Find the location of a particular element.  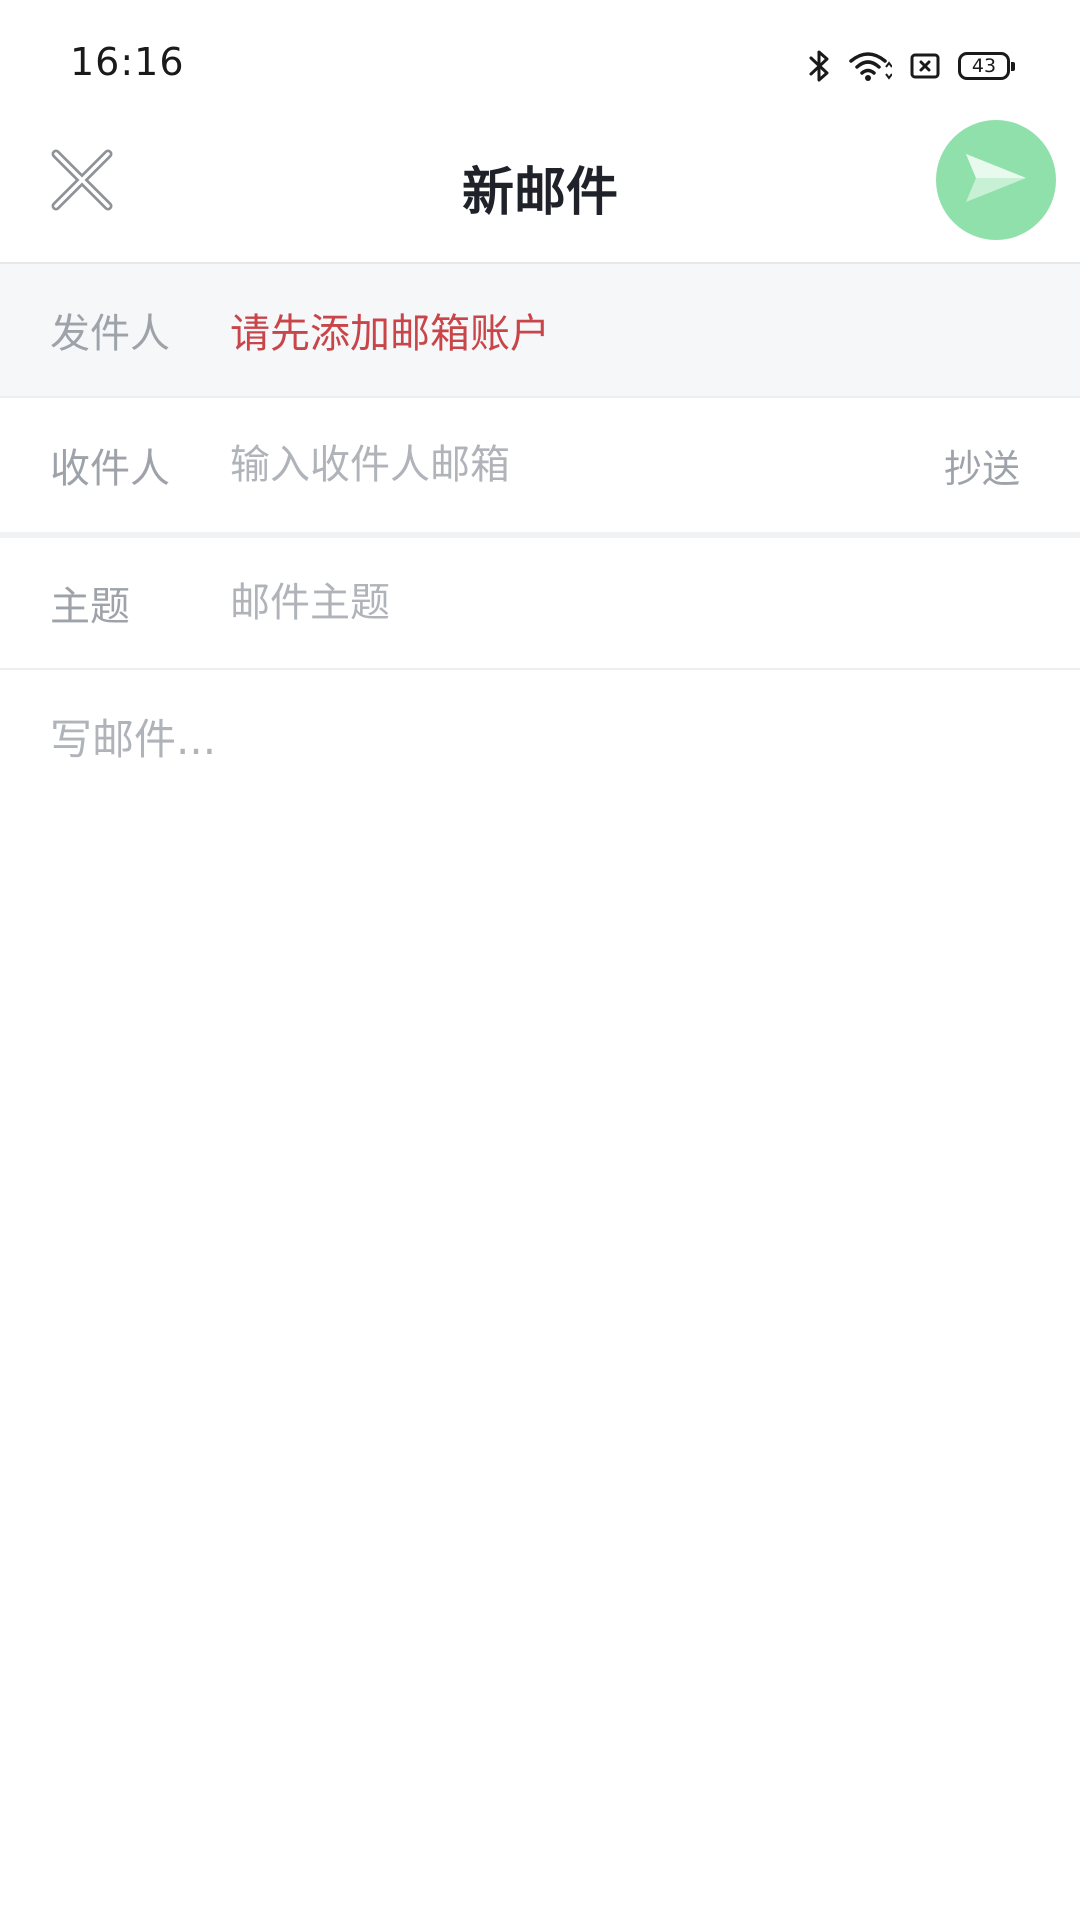

sender-label: 发件人 is located at coordinates (110, 334).